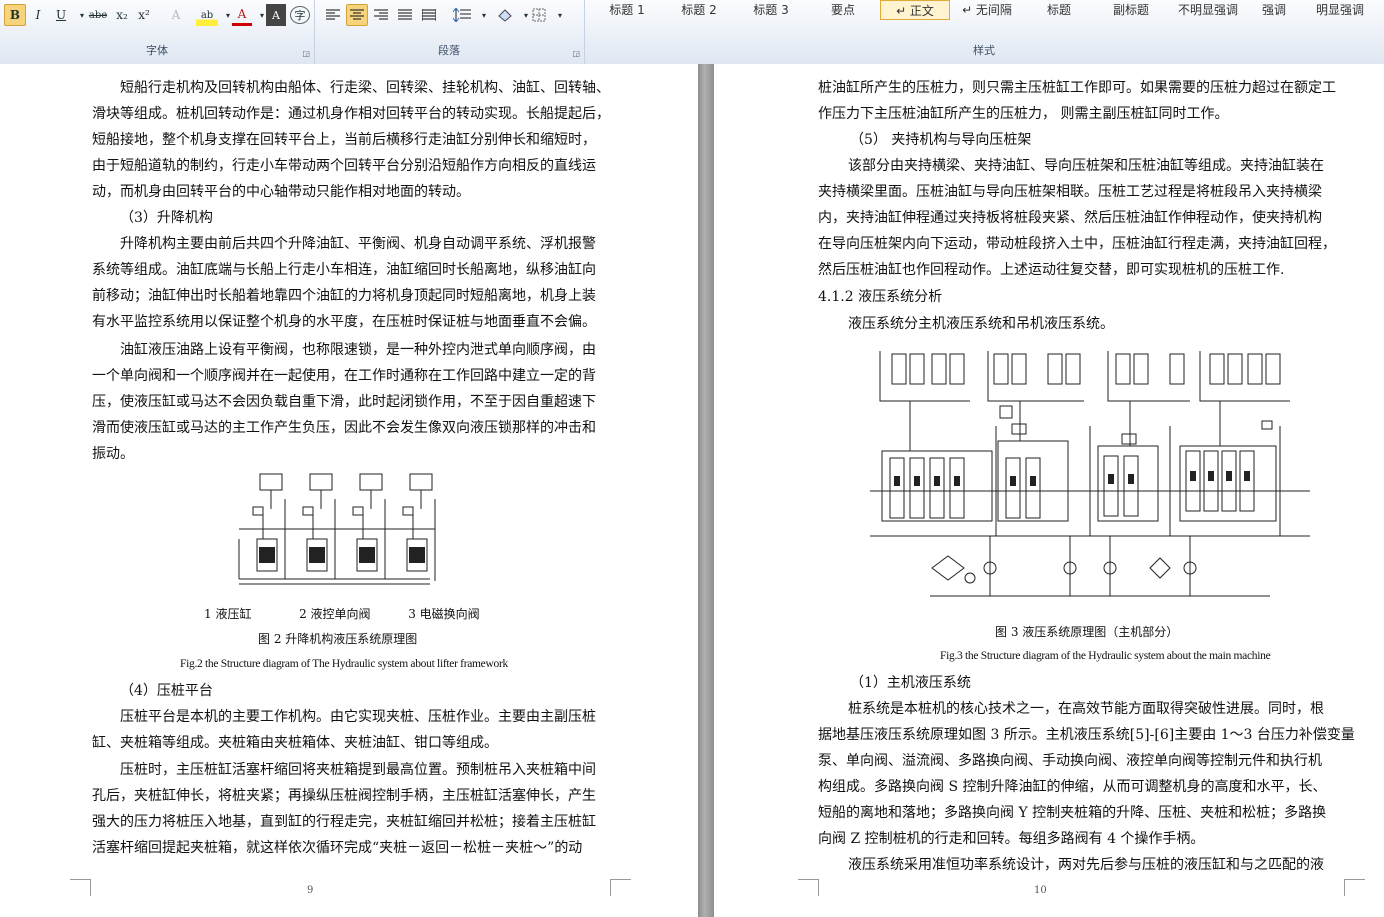 This screenshot has height=917, width=1384. Describe the element at coordinates (276, 15) in the screenshot. I see `char-shading-button: A` at that location.